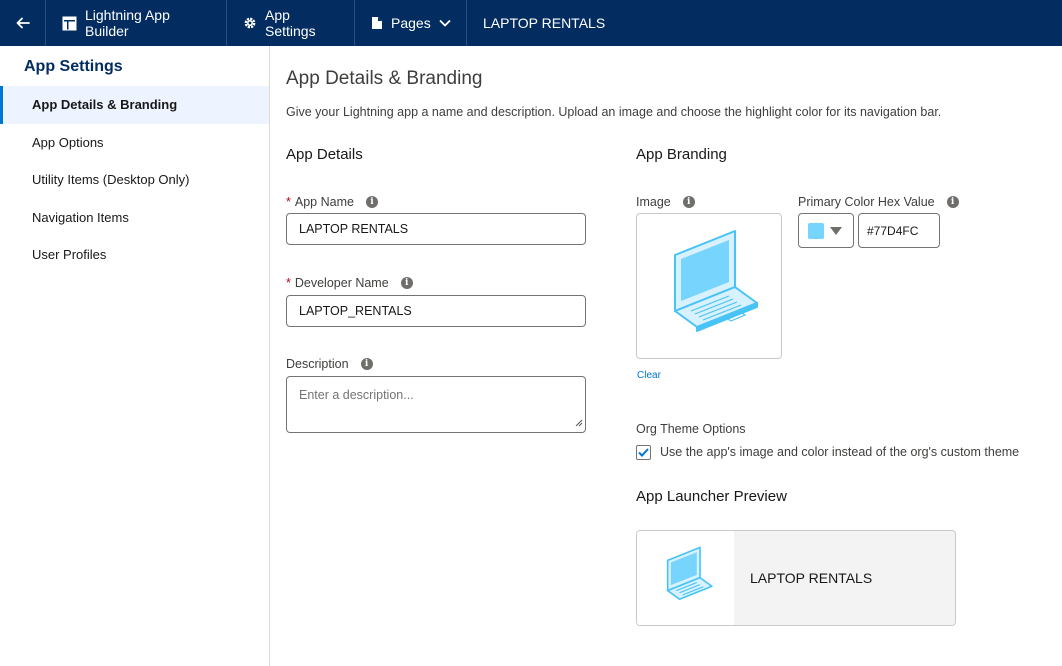  What do you see at coordinates (836, 231) in the screenshot?
I see `caret-down-icon` at bounding box center [836, 231].